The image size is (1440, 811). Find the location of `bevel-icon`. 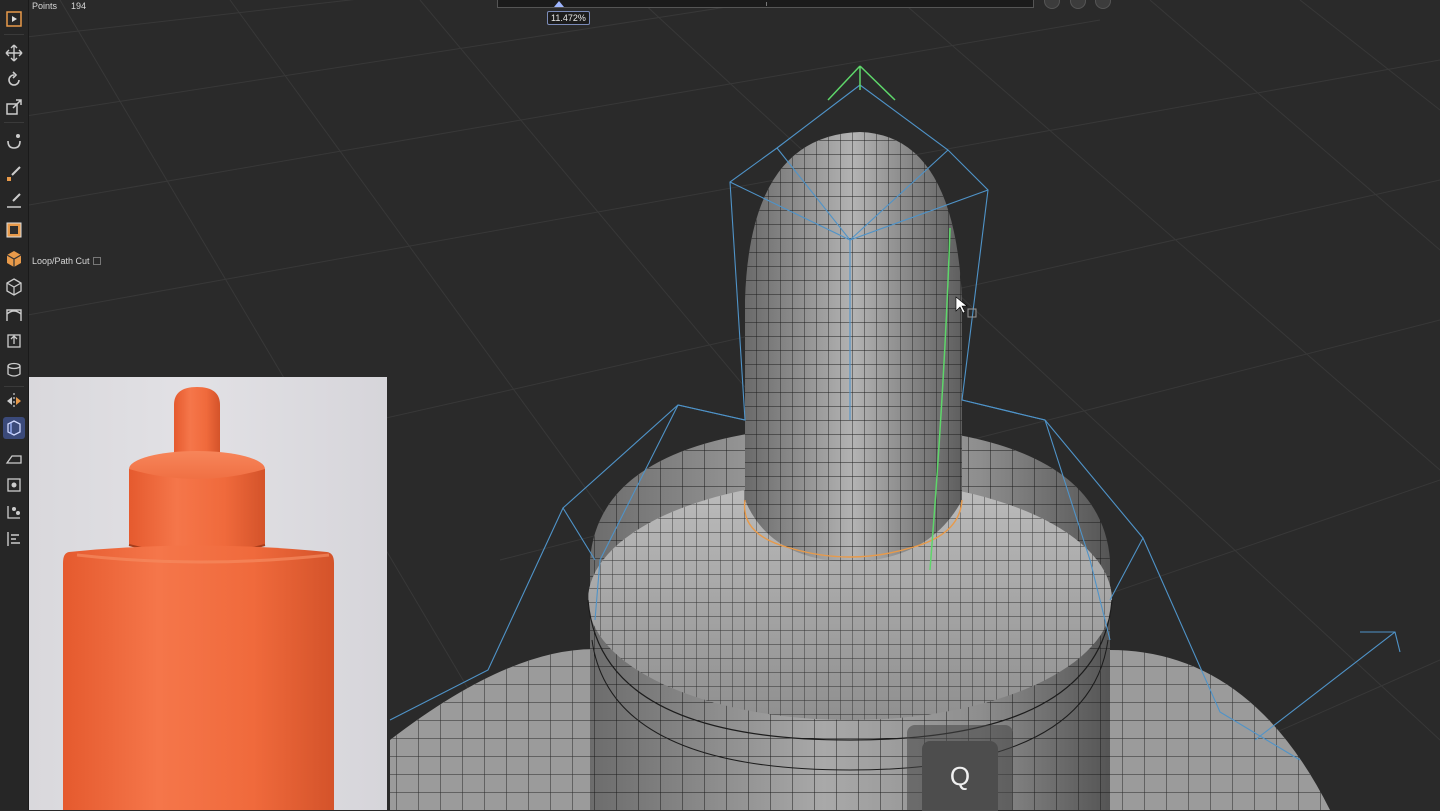

bevel-icon is located at coordinates (14, 201).